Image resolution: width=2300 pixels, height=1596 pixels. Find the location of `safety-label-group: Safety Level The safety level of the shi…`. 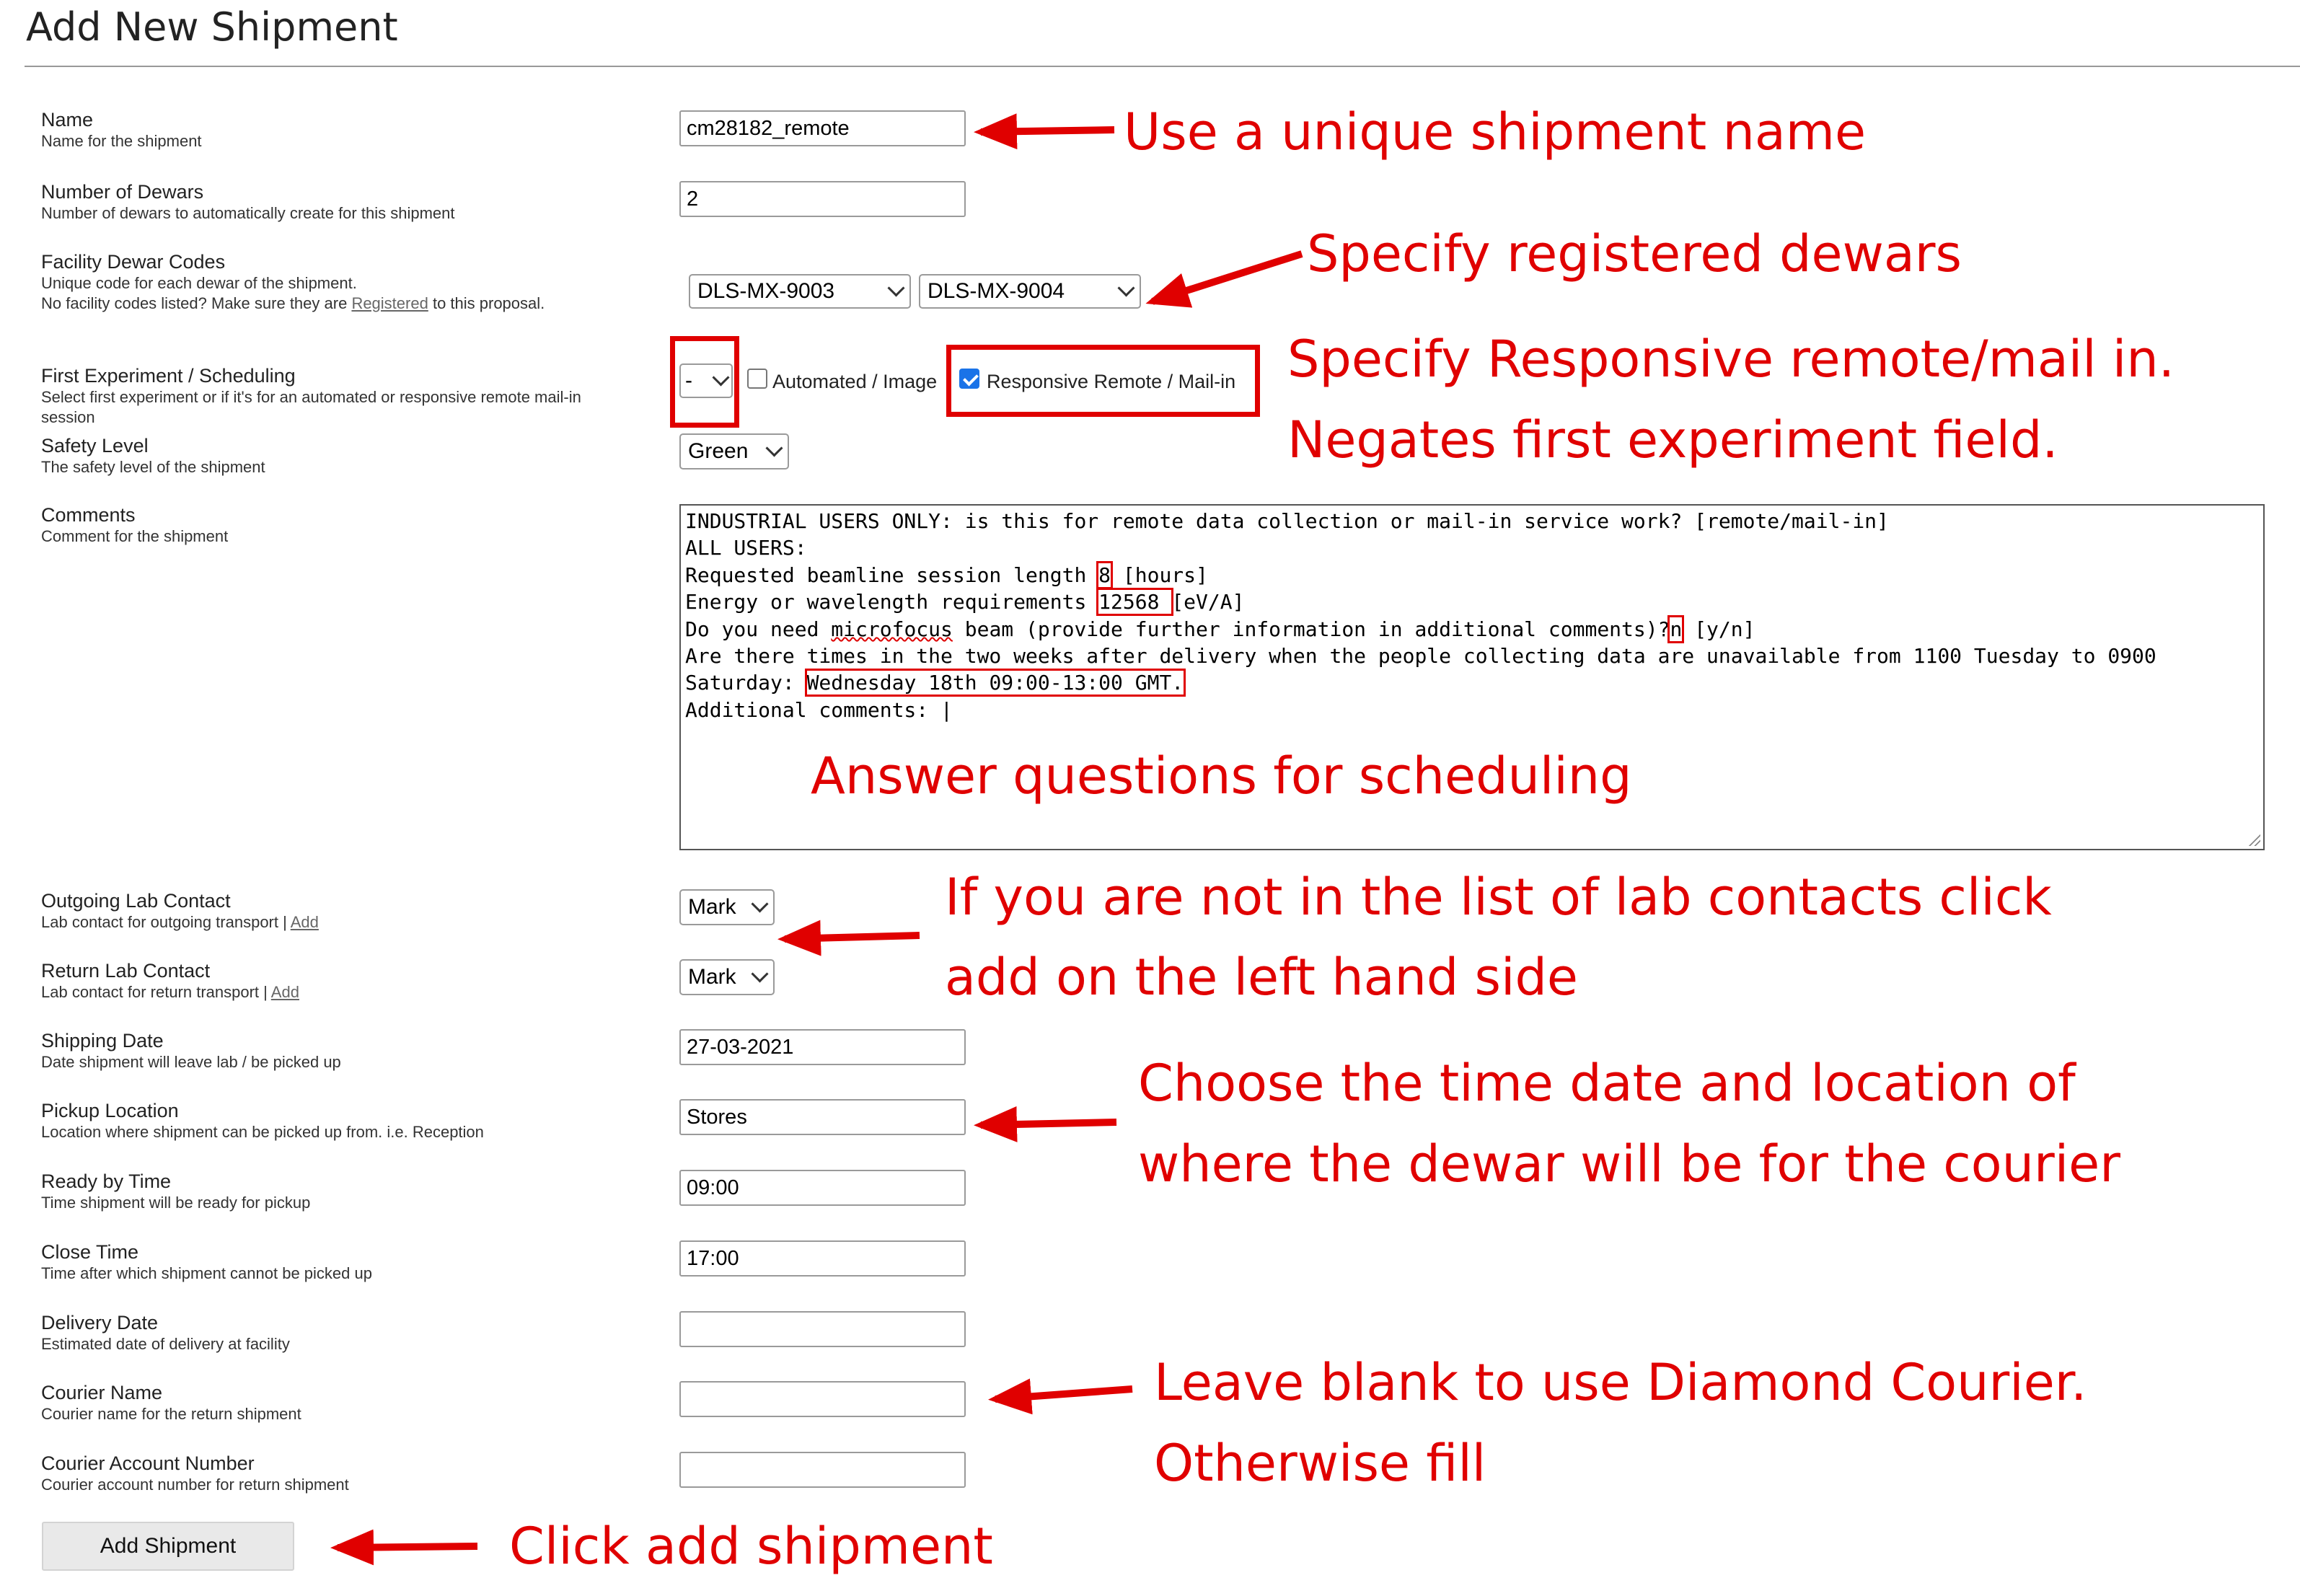

safety-label-group: Safety Level The safety level of the shi… is located at coordinates (153, 455).